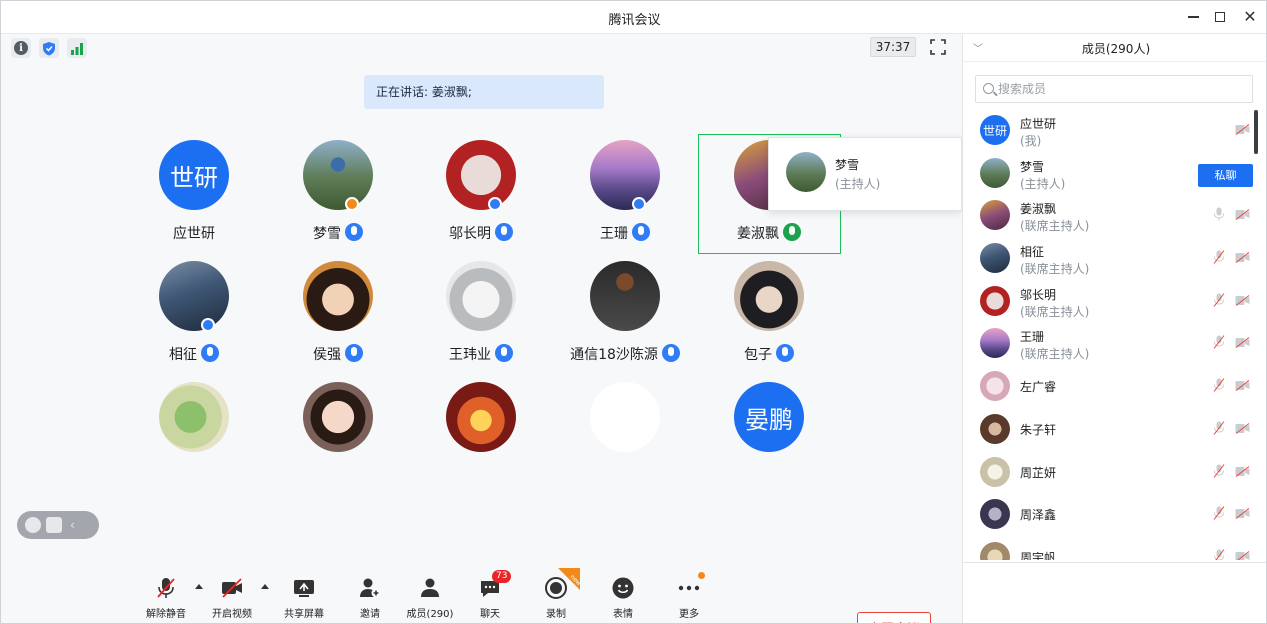 Image resolution: width=1267 pixels, height=624 pixels. Describe the element at coordinates (54, 525) in the screenshot. I see `chat-bubble-icon` at that location.